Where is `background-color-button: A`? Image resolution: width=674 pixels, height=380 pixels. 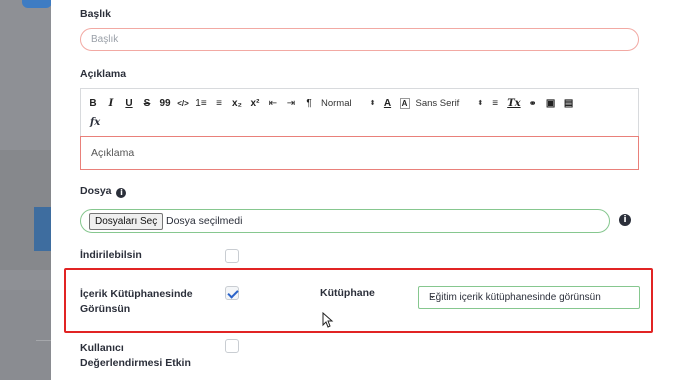 background-color-button: A is located at coordinates (404, 103).